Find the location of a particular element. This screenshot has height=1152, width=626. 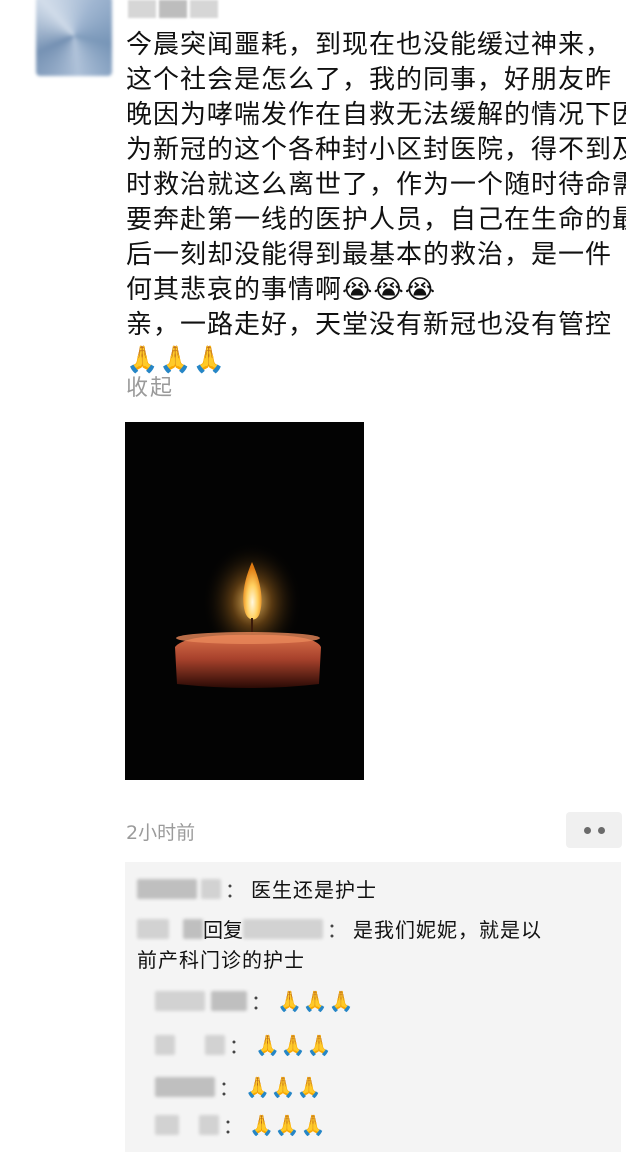

post-line: 这个社会是怎么了，我的同事，好朋友昨 is located at coordinates (369, 80).